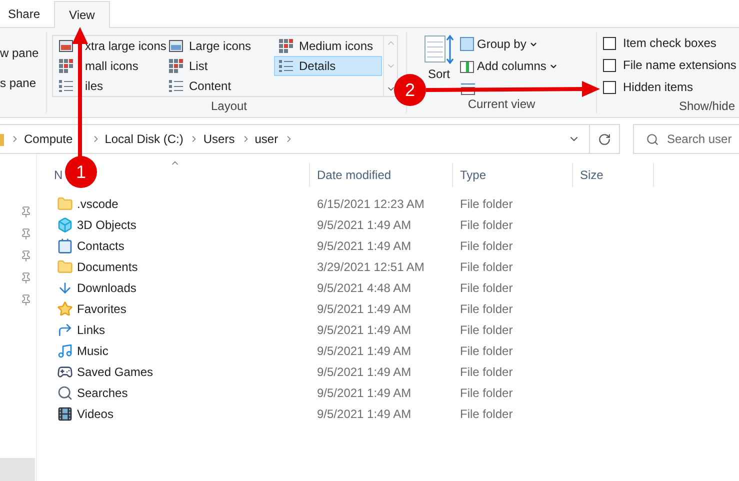 Image resolution: width=739 pixels, height=481 pixels. I want to click on file-name: Videos, so click(95, 413).